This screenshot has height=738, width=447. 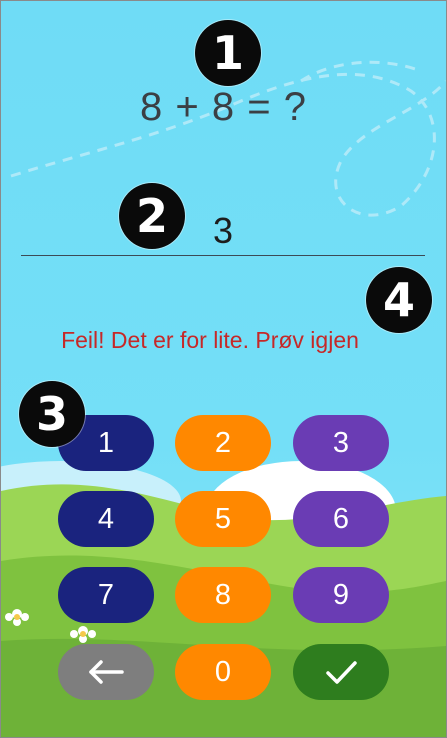 I want to click on confirm-button, so click(x=341, y=672).